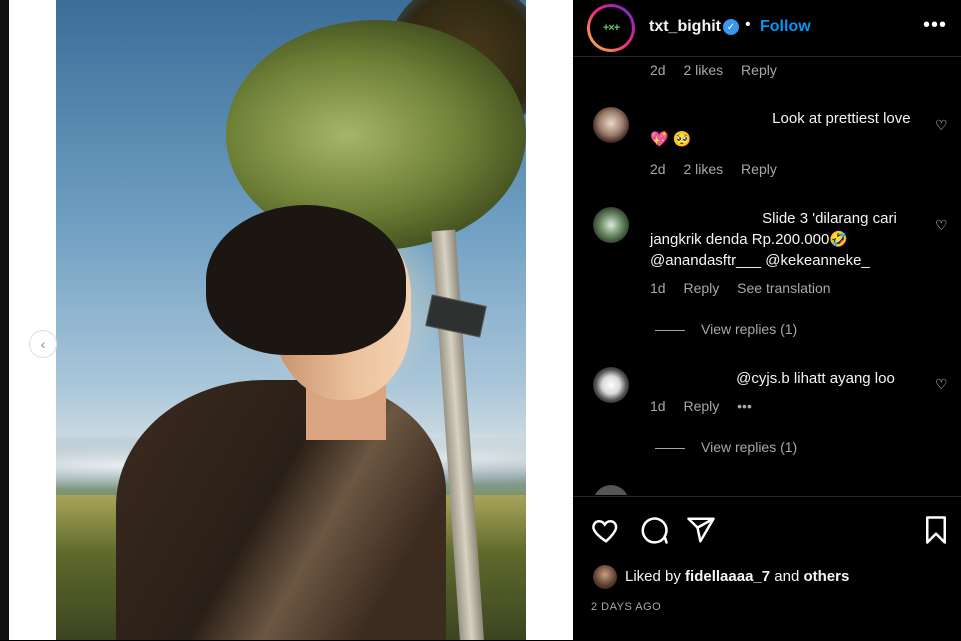 The width and height of the screenshot is (961, 641). I want to click on comment-text: @cyjs.b lihatt ayang loo, so click(785, 378).